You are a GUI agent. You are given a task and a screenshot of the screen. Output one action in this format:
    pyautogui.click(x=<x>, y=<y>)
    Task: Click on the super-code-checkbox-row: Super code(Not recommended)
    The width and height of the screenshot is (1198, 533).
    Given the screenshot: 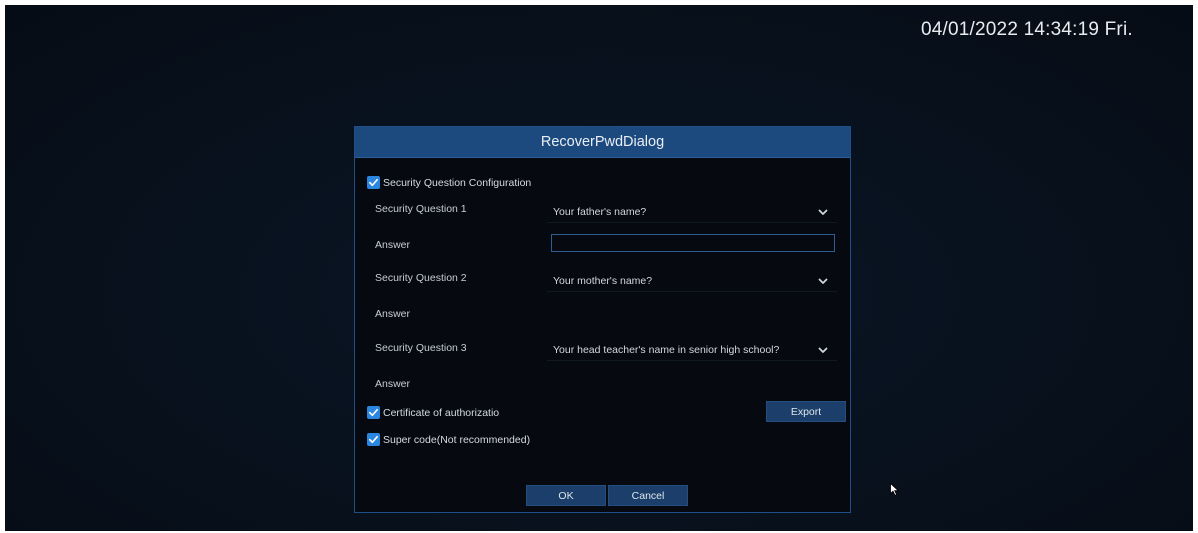 What is the action you would take?
    pyautogui.click(x=448, y=439)
    